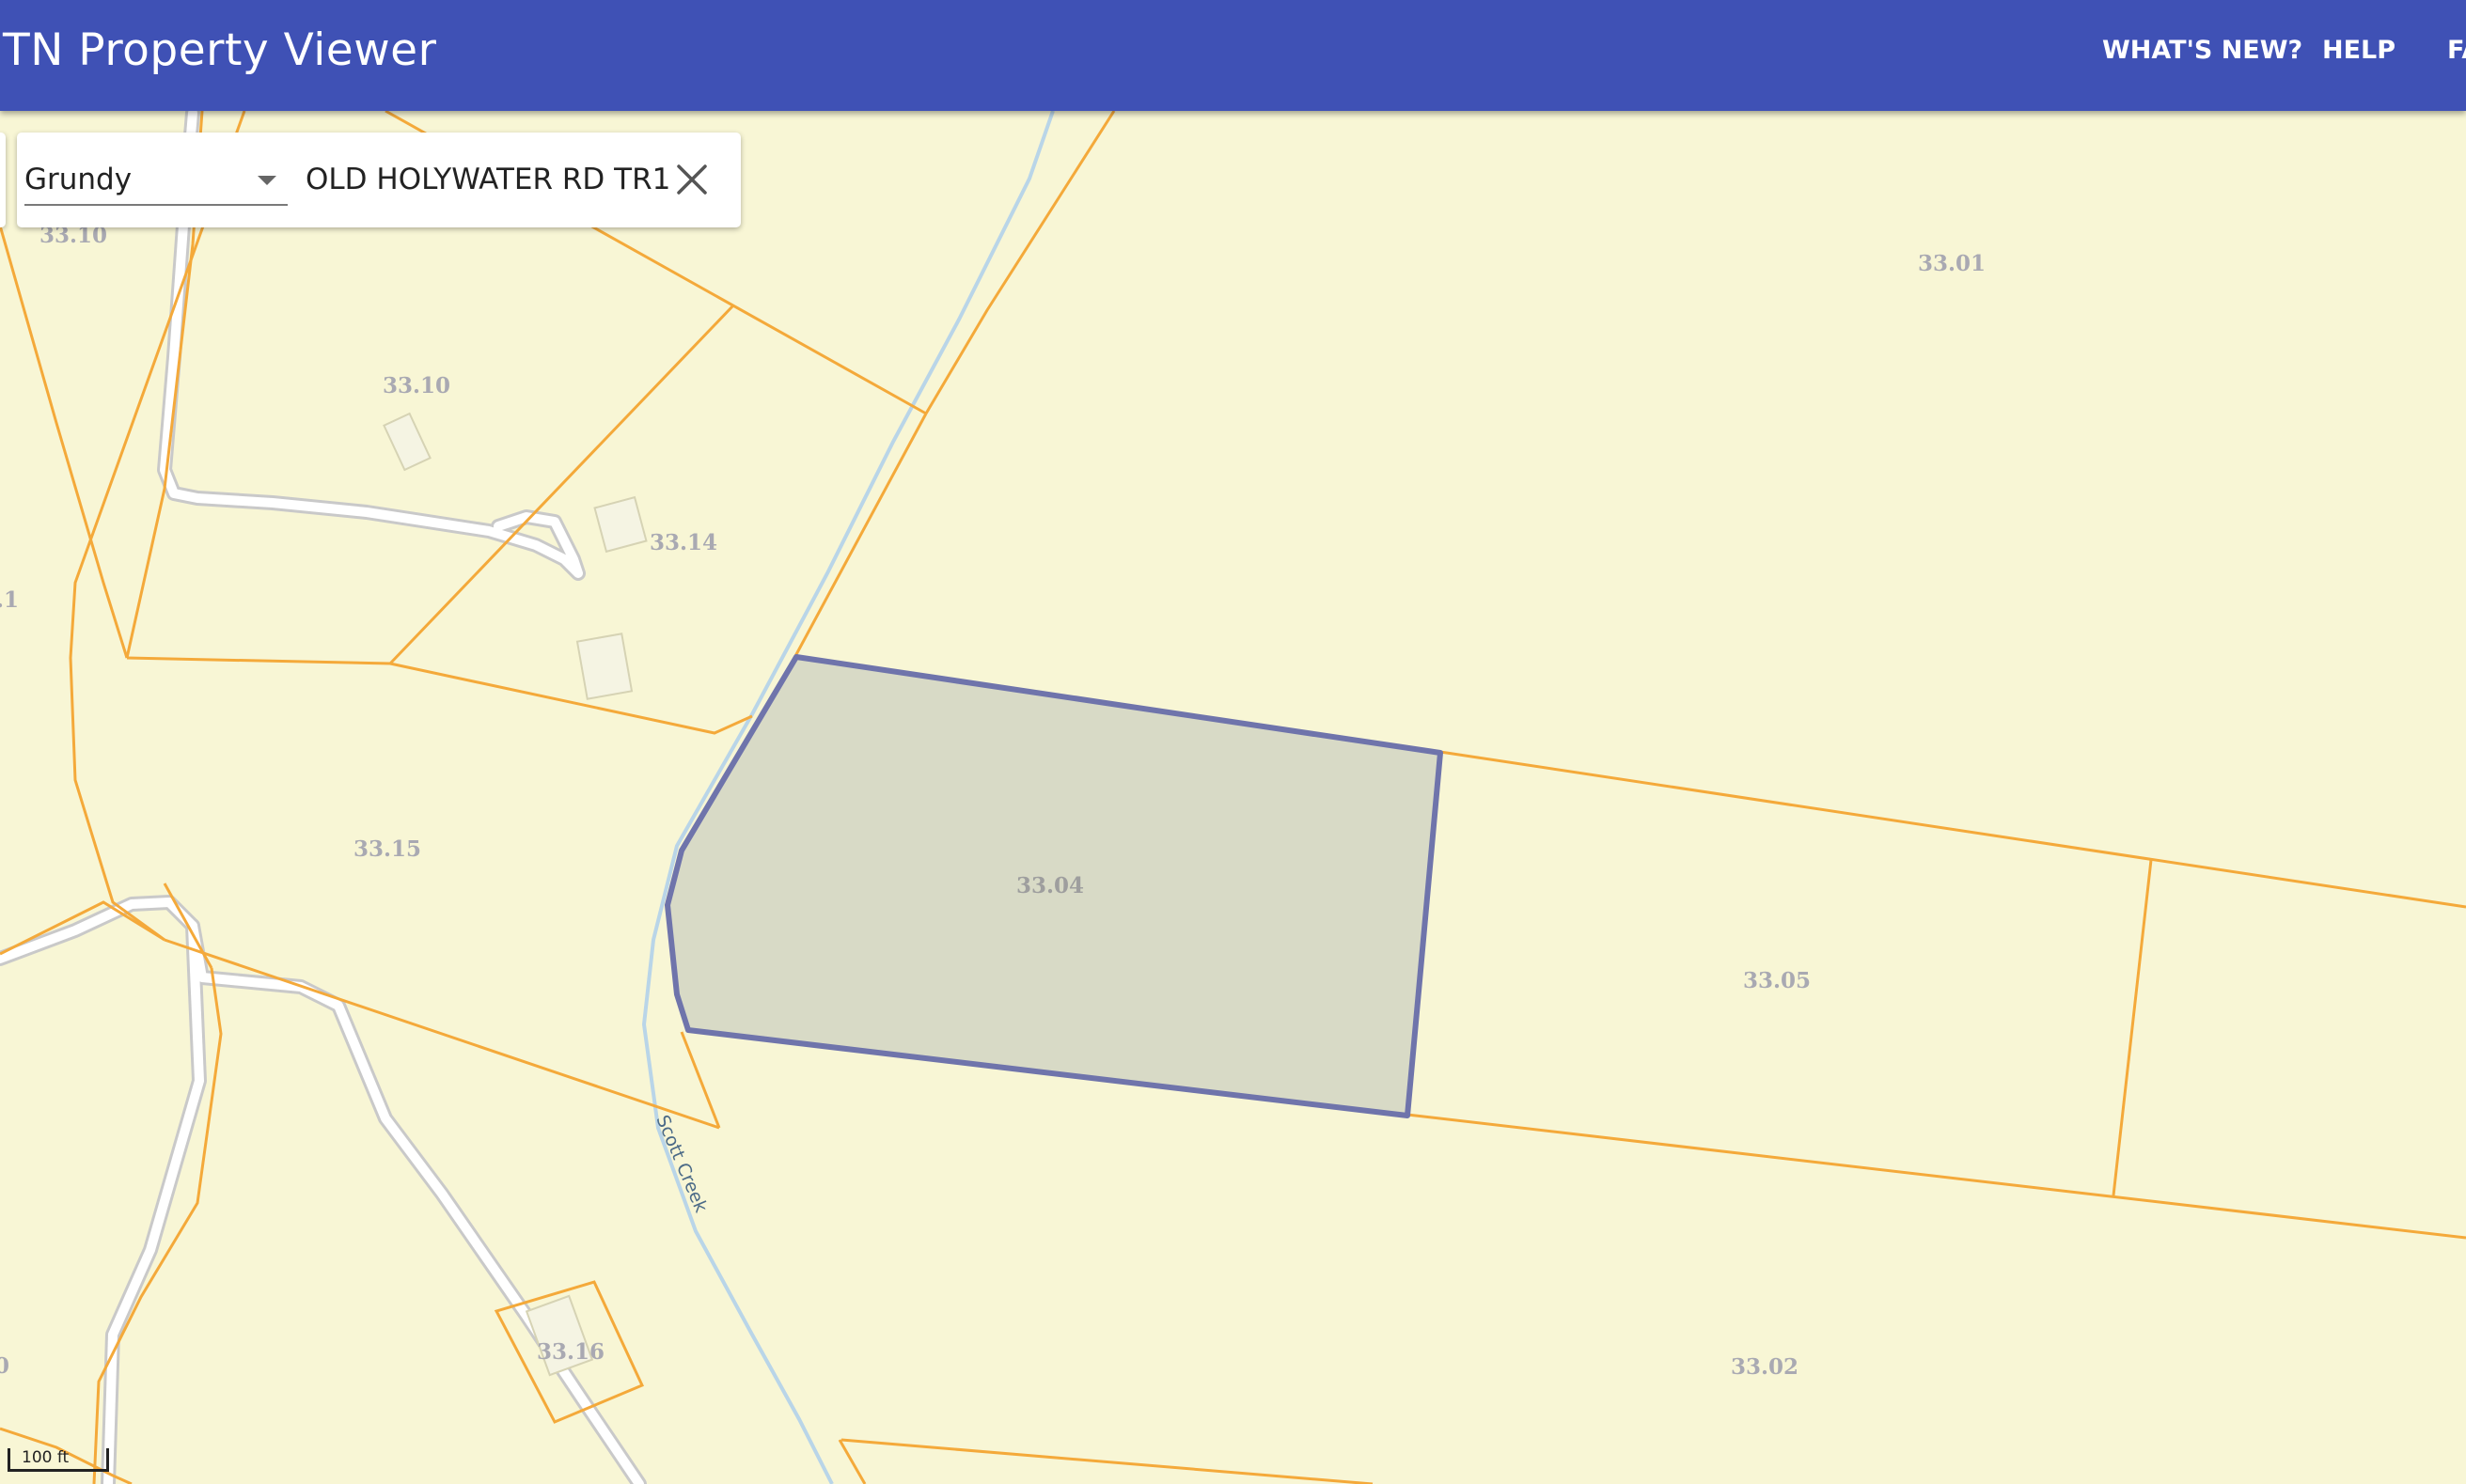  I want to click on parcel-label: 33.16, so click(571, 1352).